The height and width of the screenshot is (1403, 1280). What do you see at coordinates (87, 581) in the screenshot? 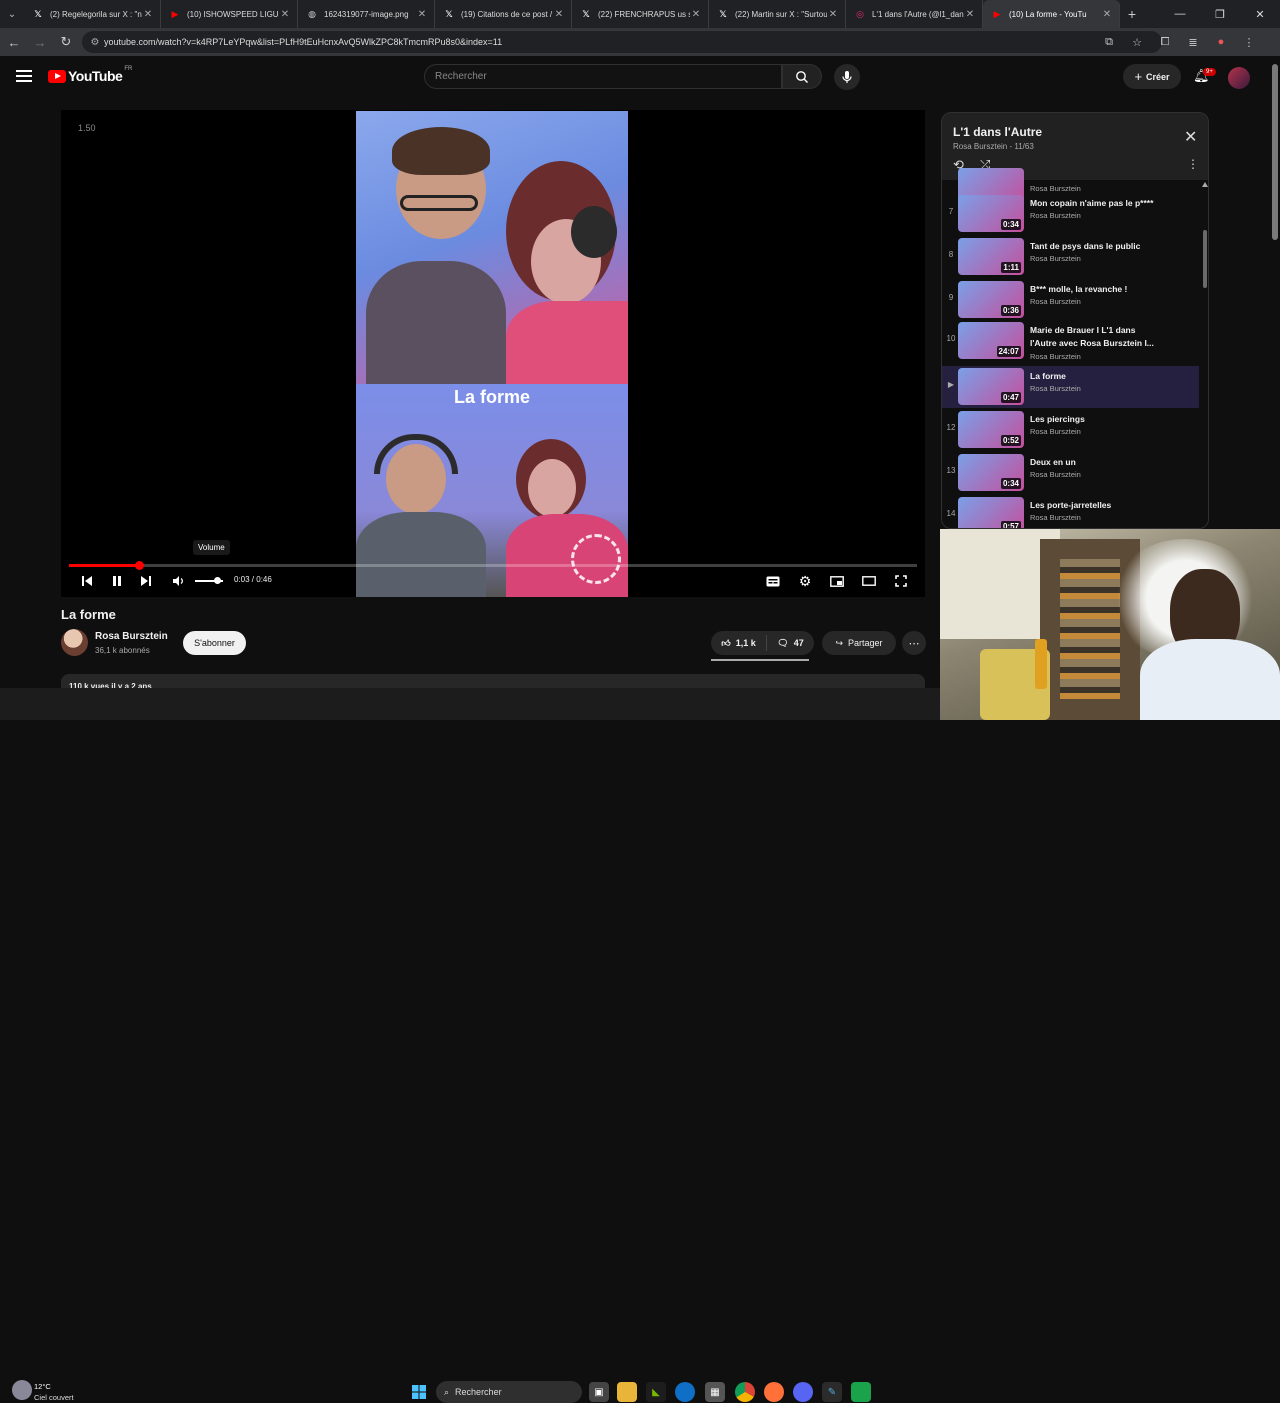
I see `previous-button` at bounding box center [87, 581].